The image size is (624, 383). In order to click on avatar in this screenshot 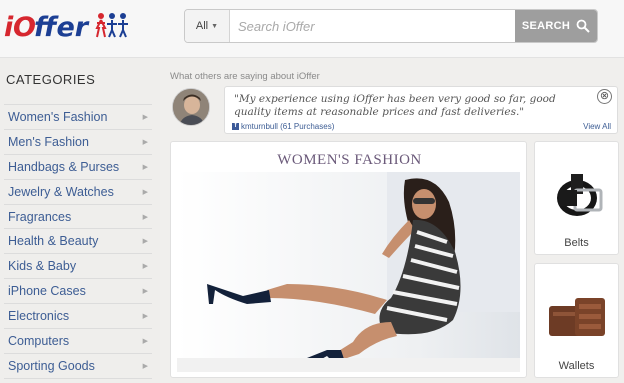, I will do `click(191, 107)`.